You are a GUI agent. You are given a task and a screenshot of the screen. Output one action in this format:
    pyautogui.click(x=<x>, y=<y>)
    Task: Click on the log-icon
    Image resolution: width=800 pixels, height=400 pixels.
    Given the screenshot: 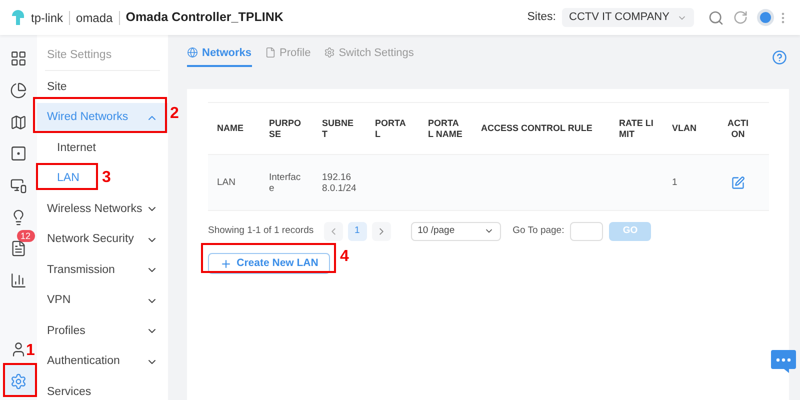 What is the action you would take?
    pyautogui.click(x=18, y=249)
    